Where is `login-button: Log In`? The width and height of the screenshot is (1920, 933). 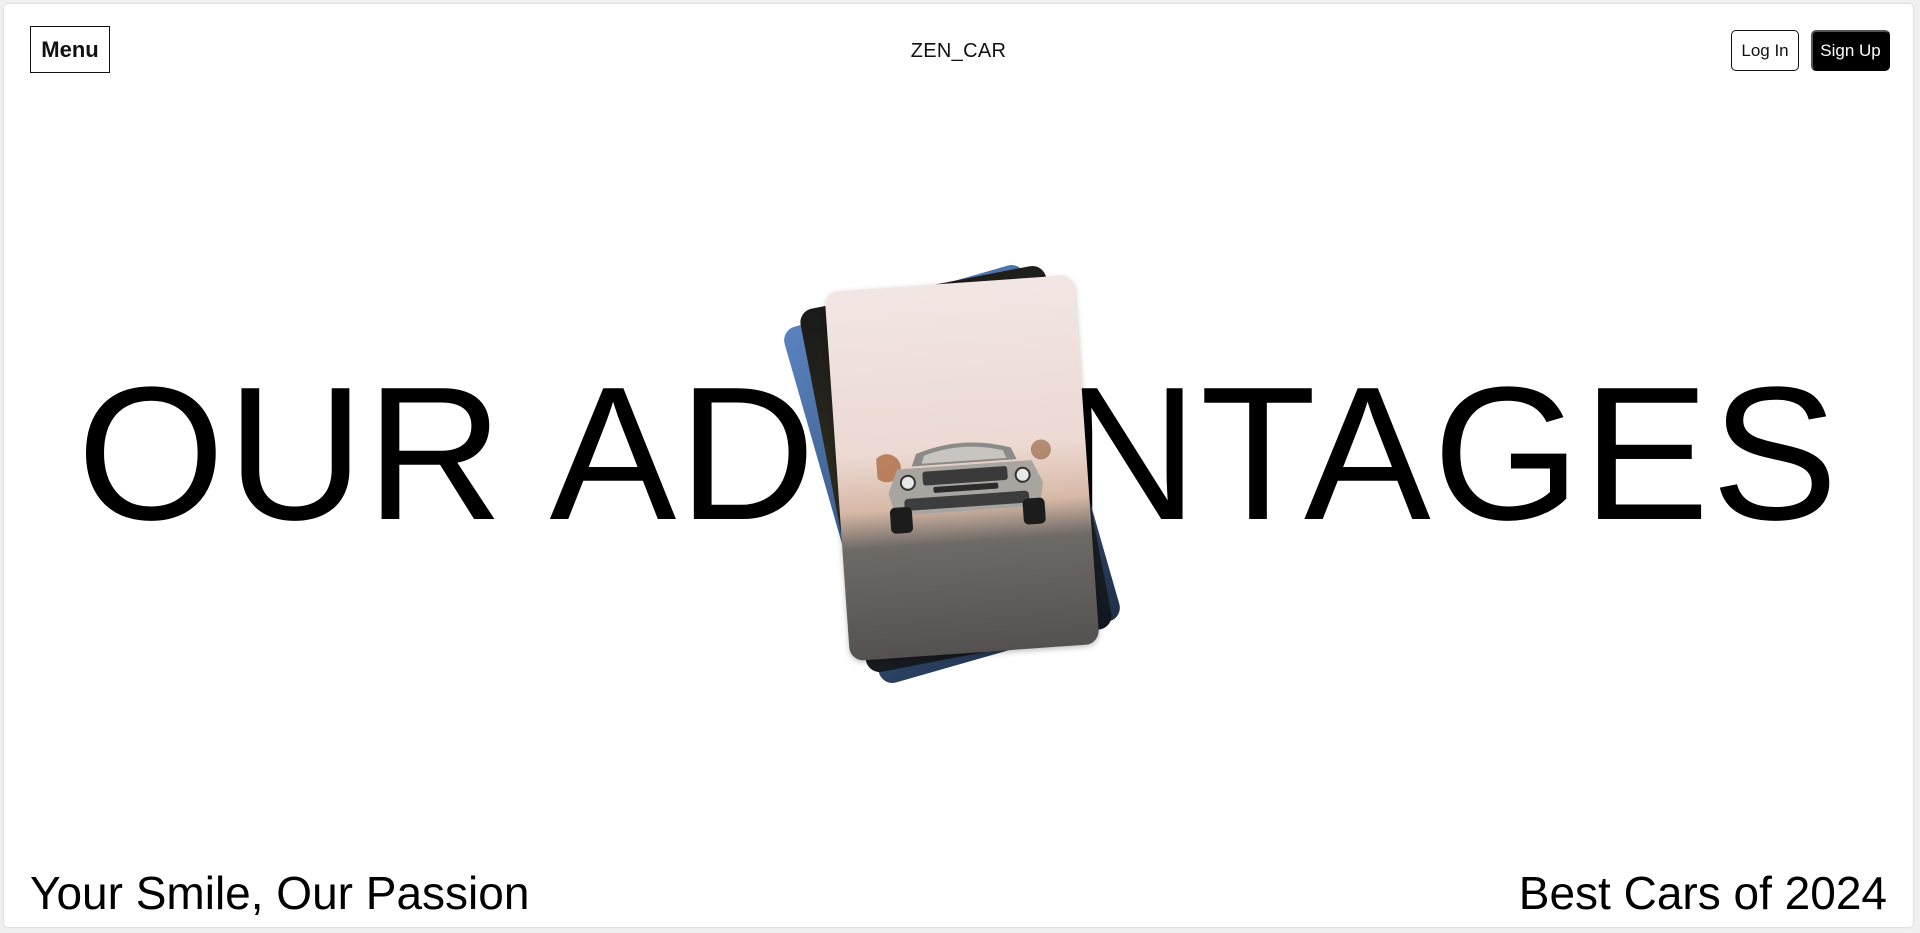 login-button: Log In is located at coordinates (1765, 50).